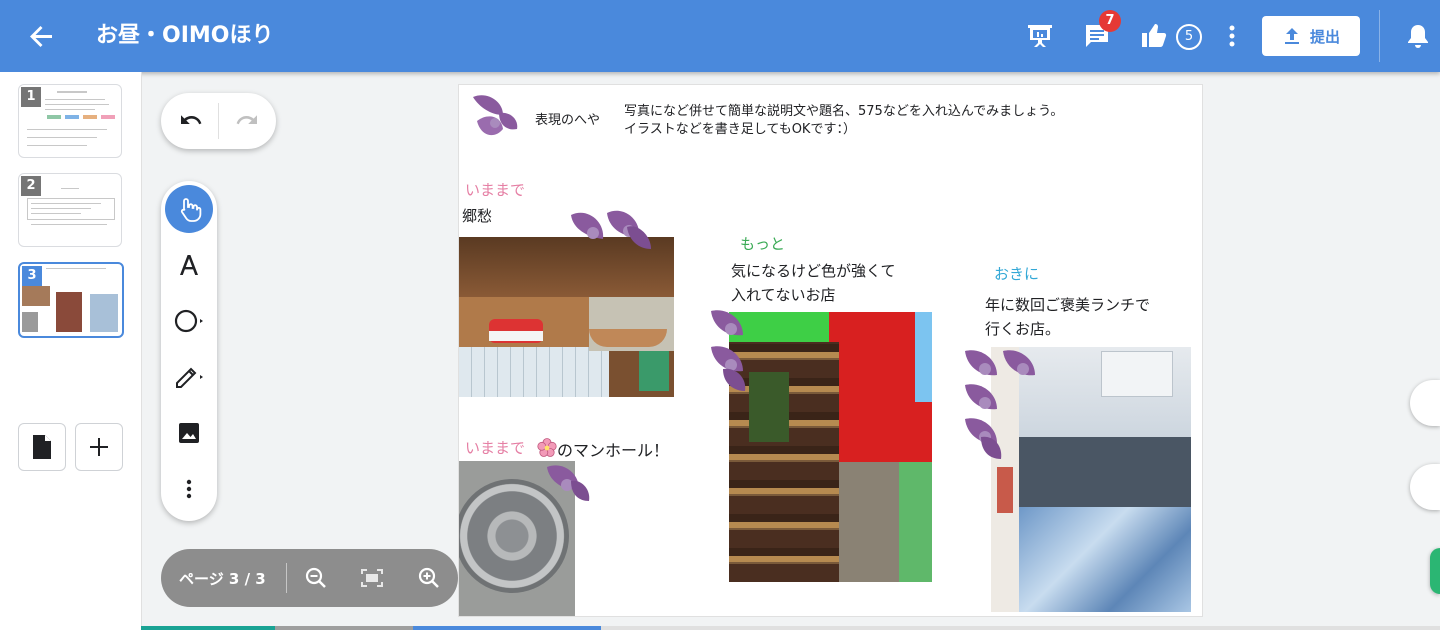  Describe the element at coordinates (42, 36) in the screenshot. I see `back-arrow-icon` at that location.